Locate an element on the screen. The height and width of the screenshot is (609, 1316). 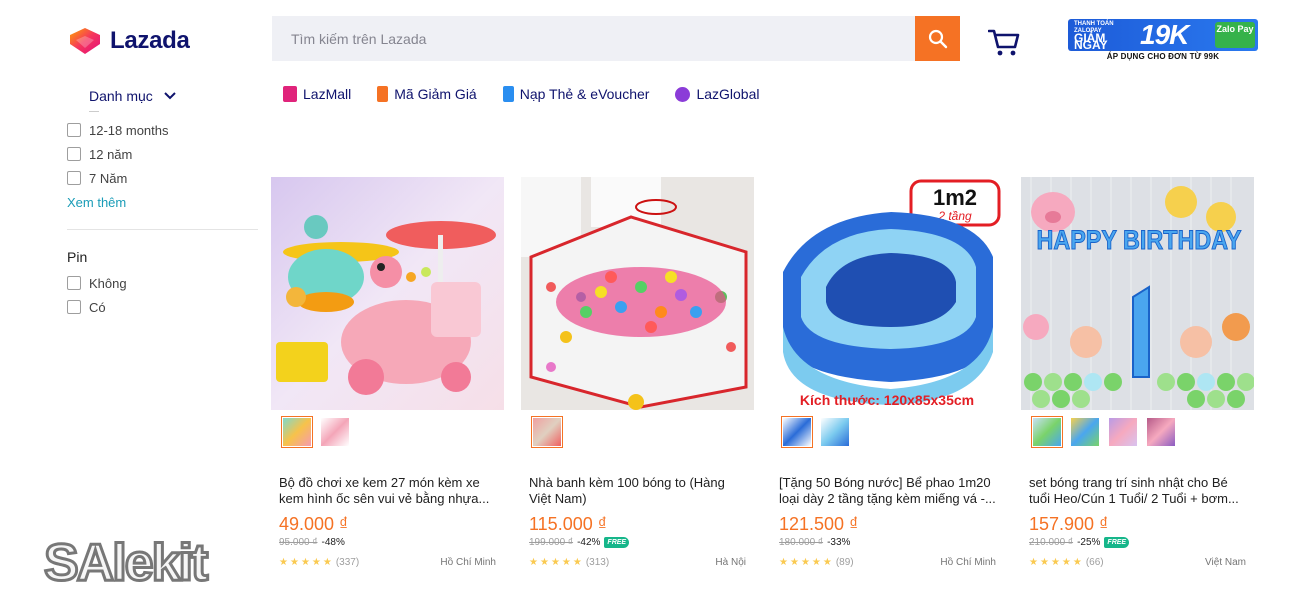
nav-vouchers: Mã Giảm Giá is located at coordinates (427, 94).